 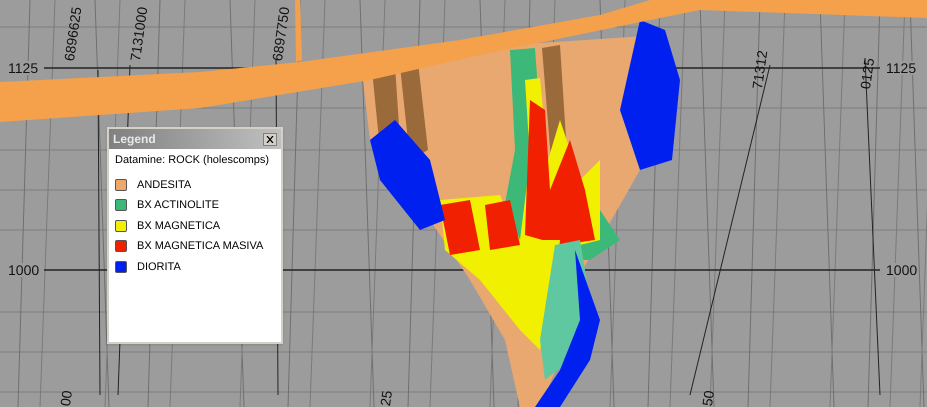 I want to click on legend-label: BX ACTINOLITE, so click(x=178, y=205).